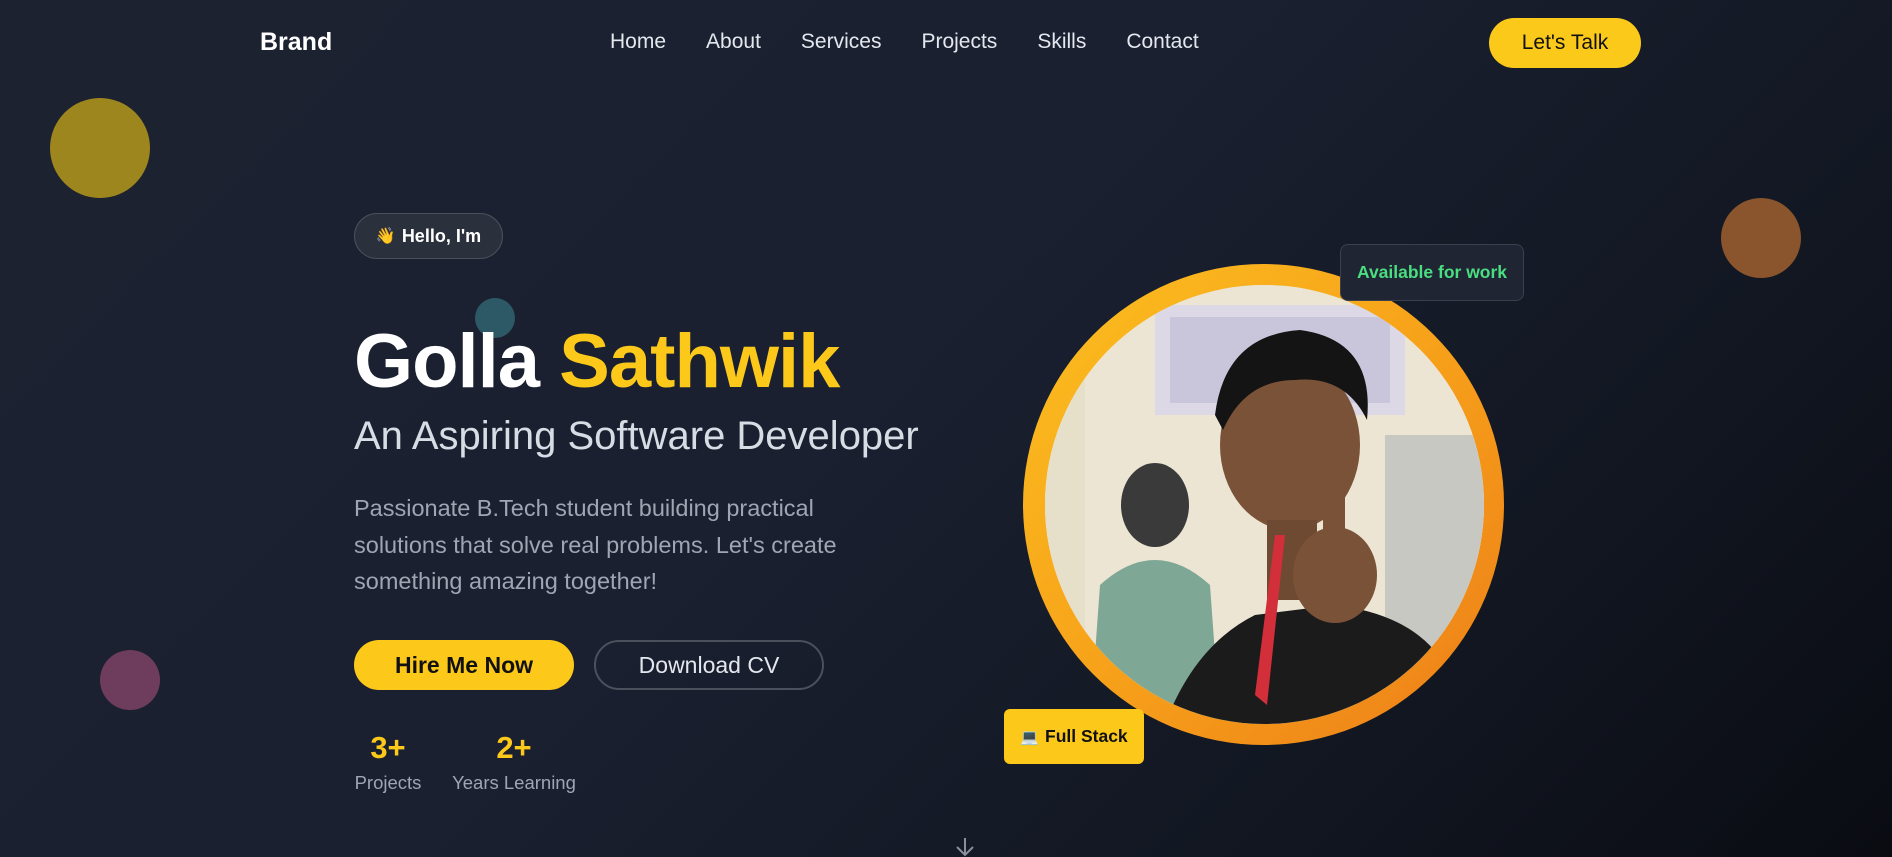 This screenshot has height=857, width=1892. Describe the element at coordinates (965, 846) in the screenshot. I see `arrow-down-icon` at that location.